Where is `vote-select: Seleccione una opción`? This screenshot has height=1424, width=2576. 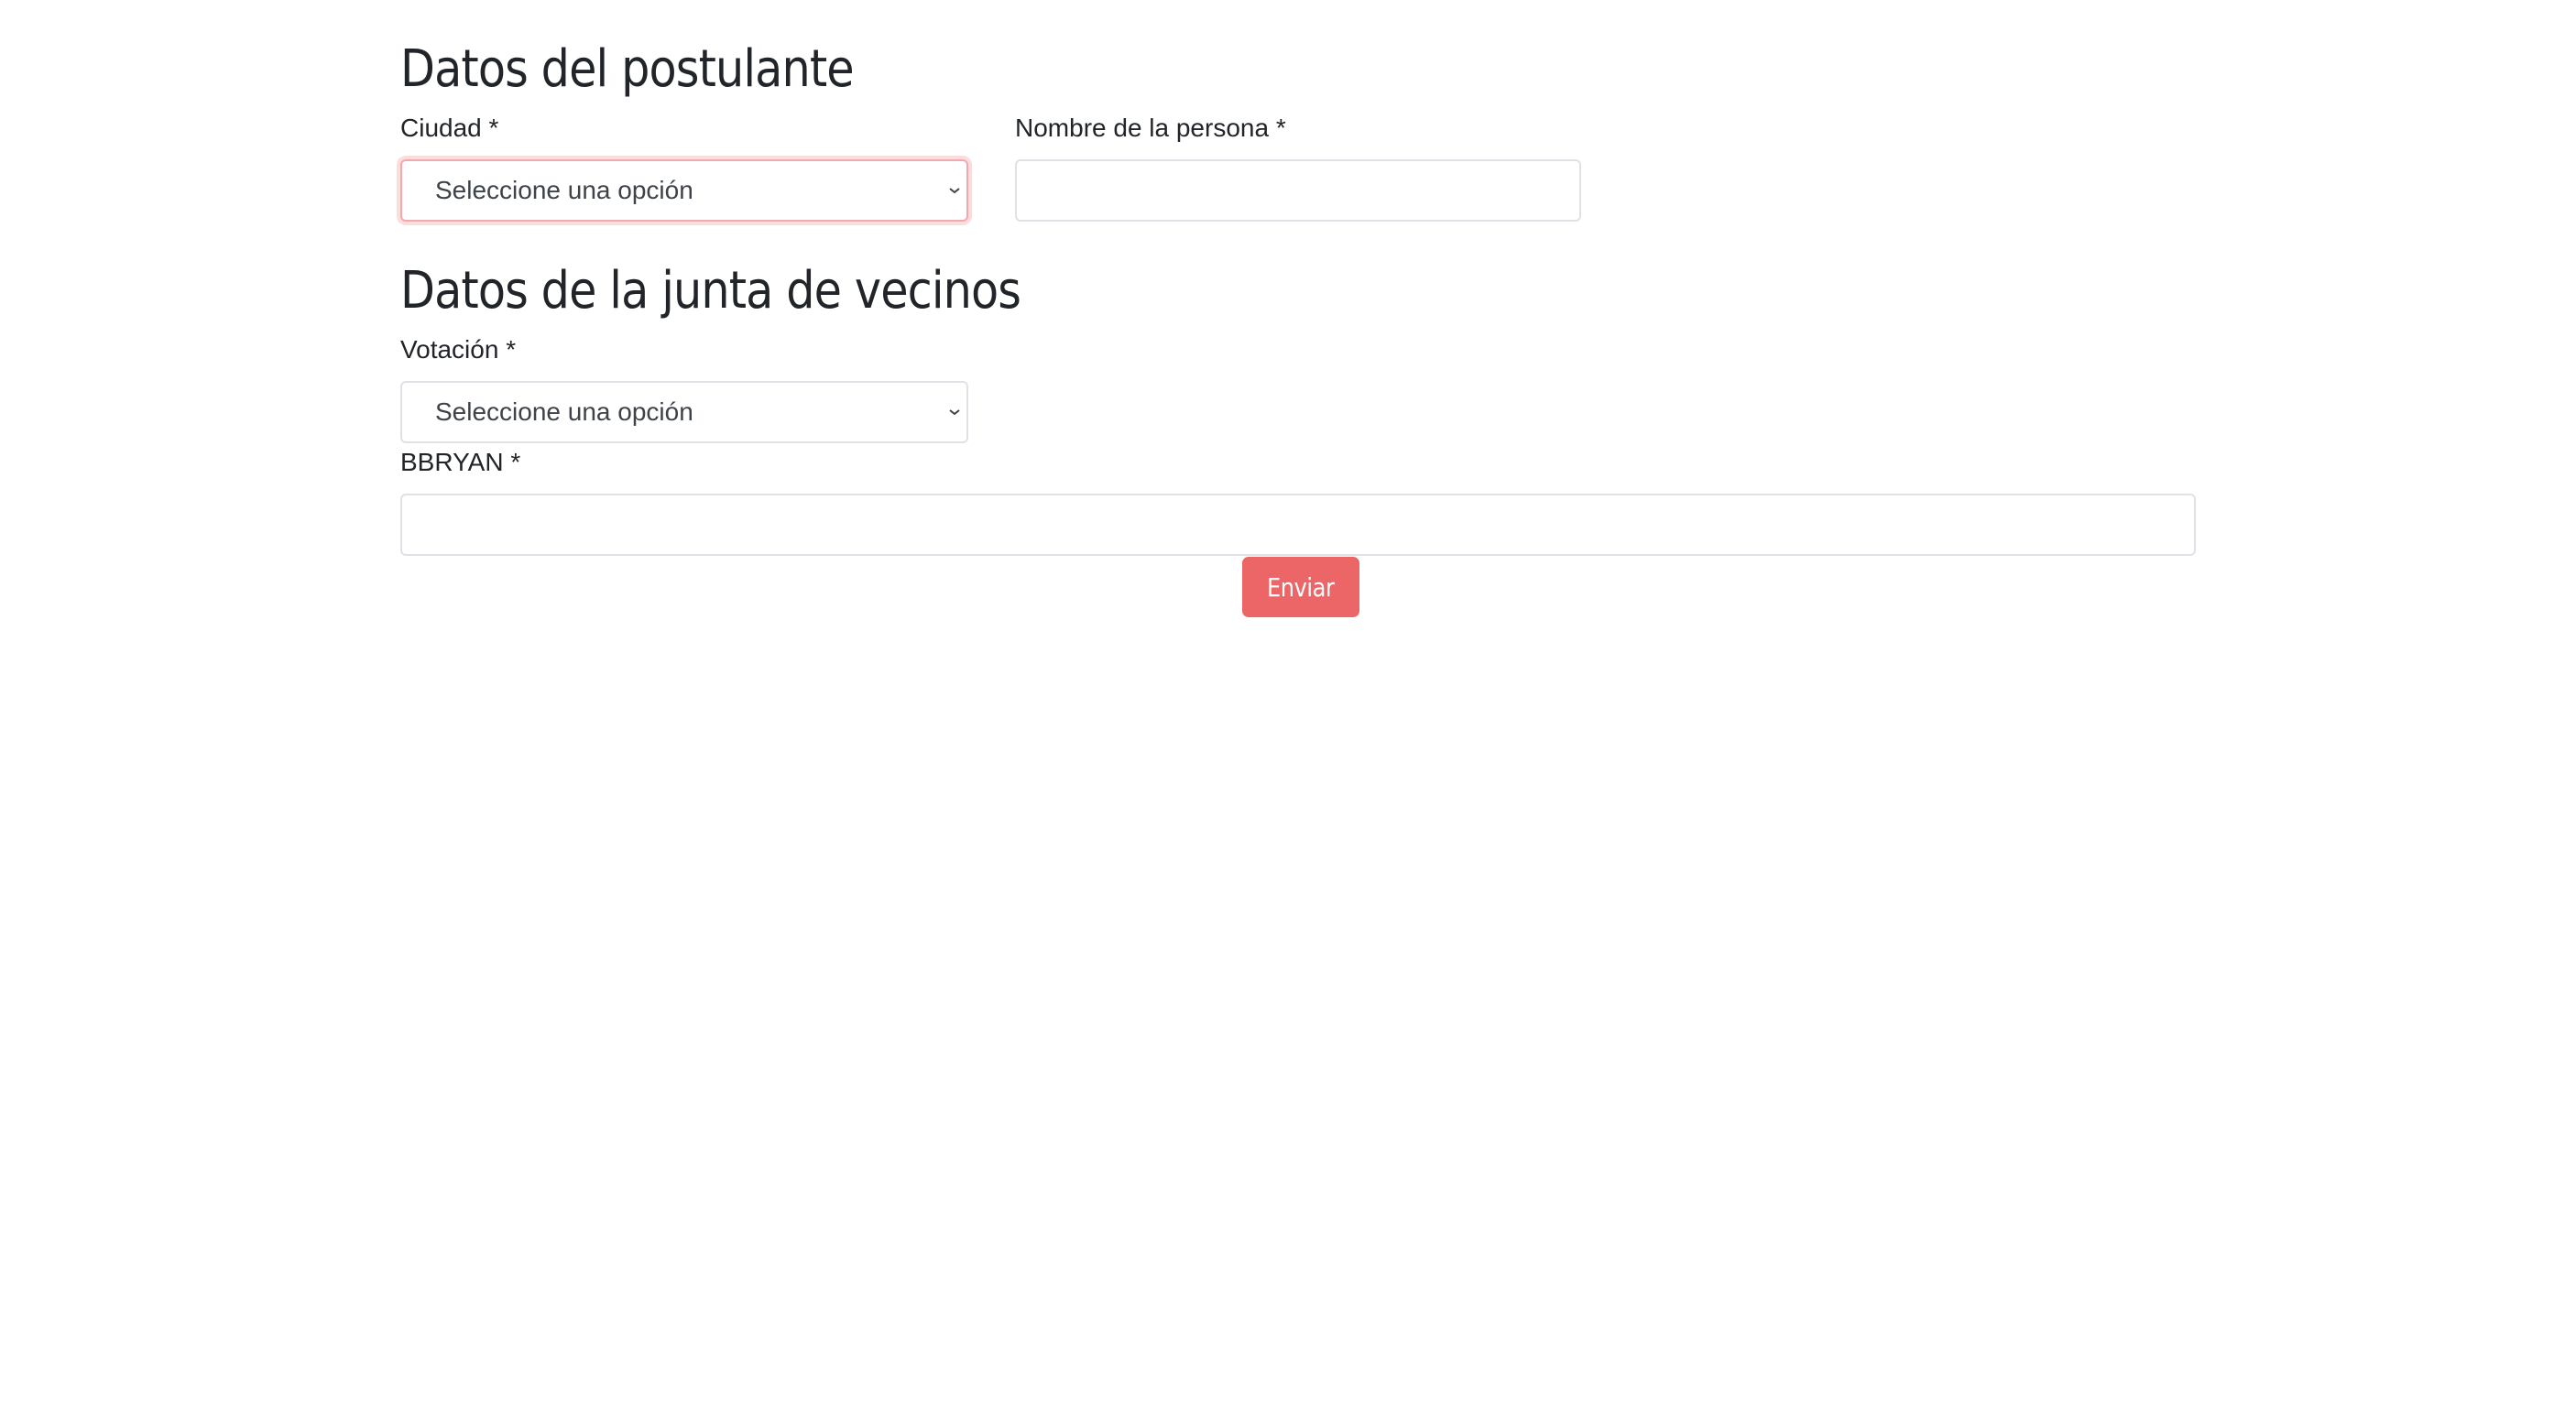
vote-select: Seleccione una opción is located at coordinates (684, 412).